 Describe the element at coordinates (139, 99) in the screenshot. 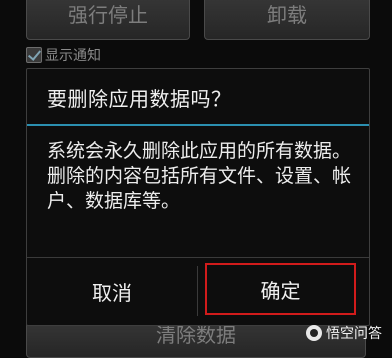

I see `dialog-title: 要删除应用数据吗？` at that location.